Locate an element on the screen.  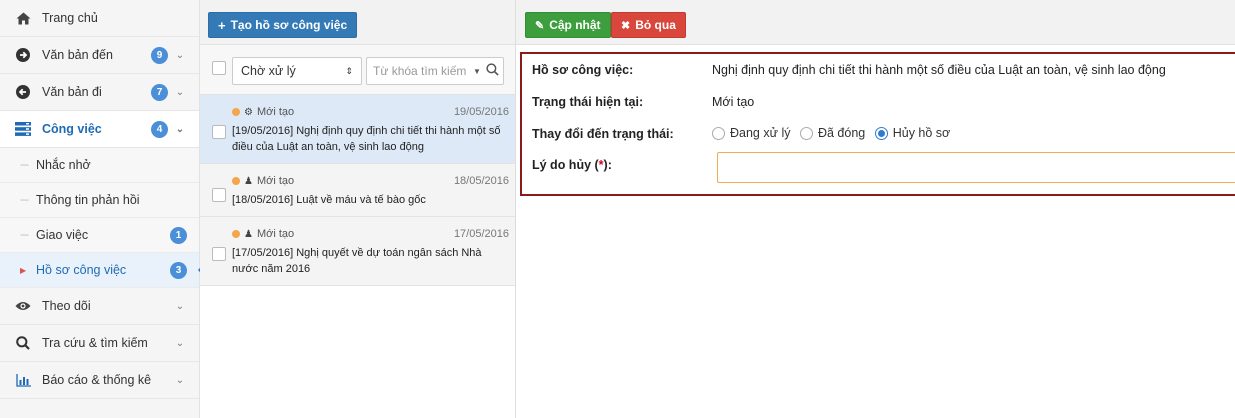
plus-icon: + is located at coordinates (222, 25).